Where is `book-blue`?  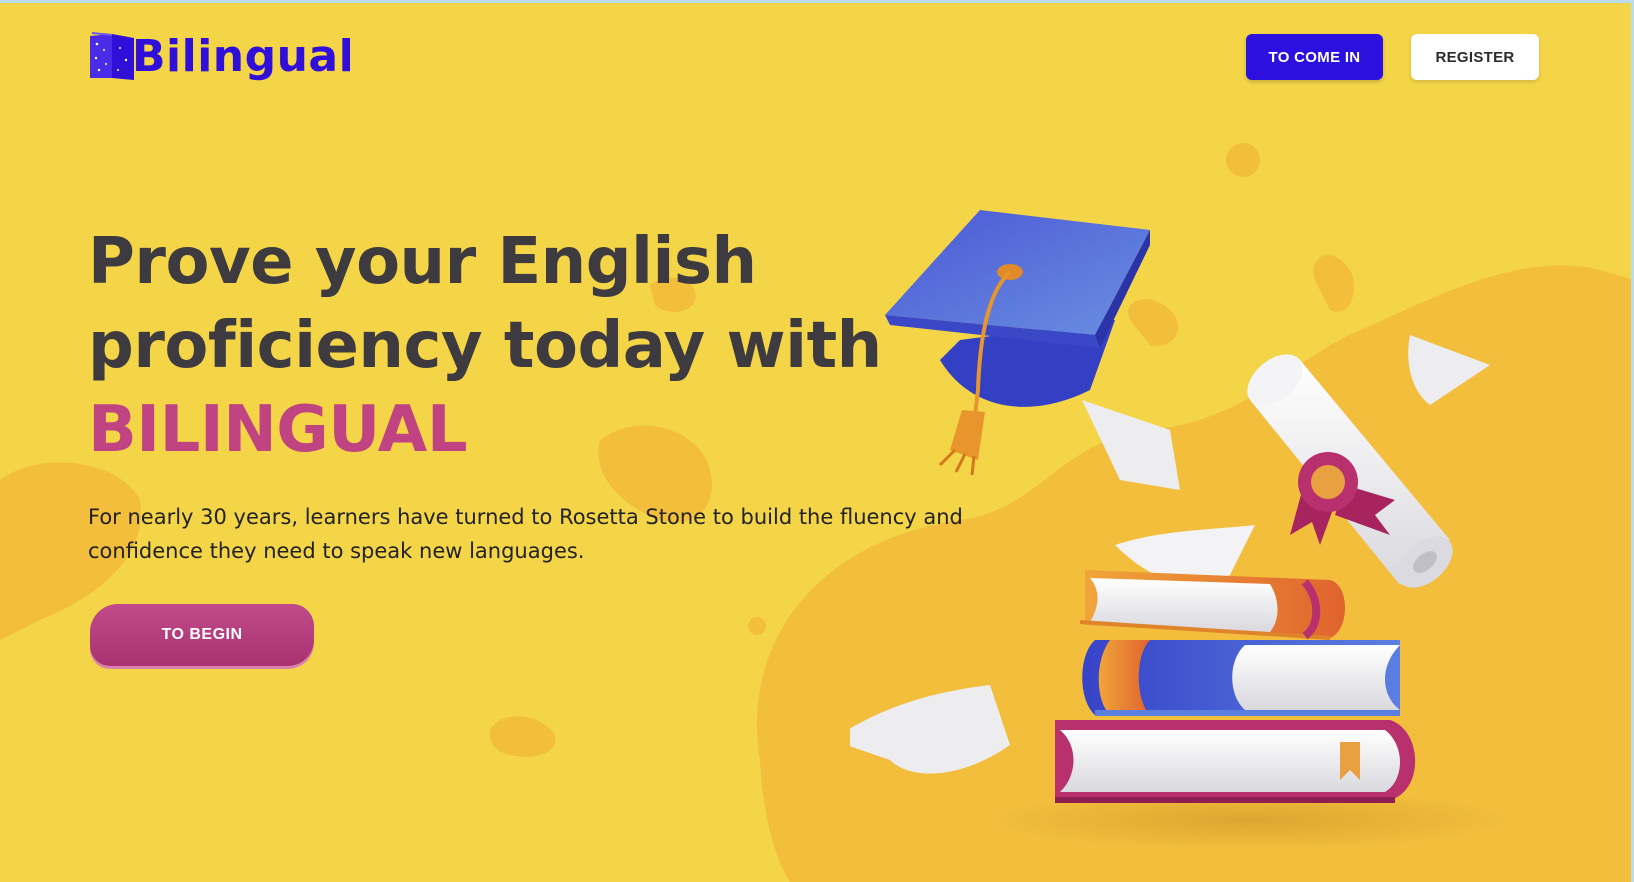 book-blue is located at coordinates (1241, 678).